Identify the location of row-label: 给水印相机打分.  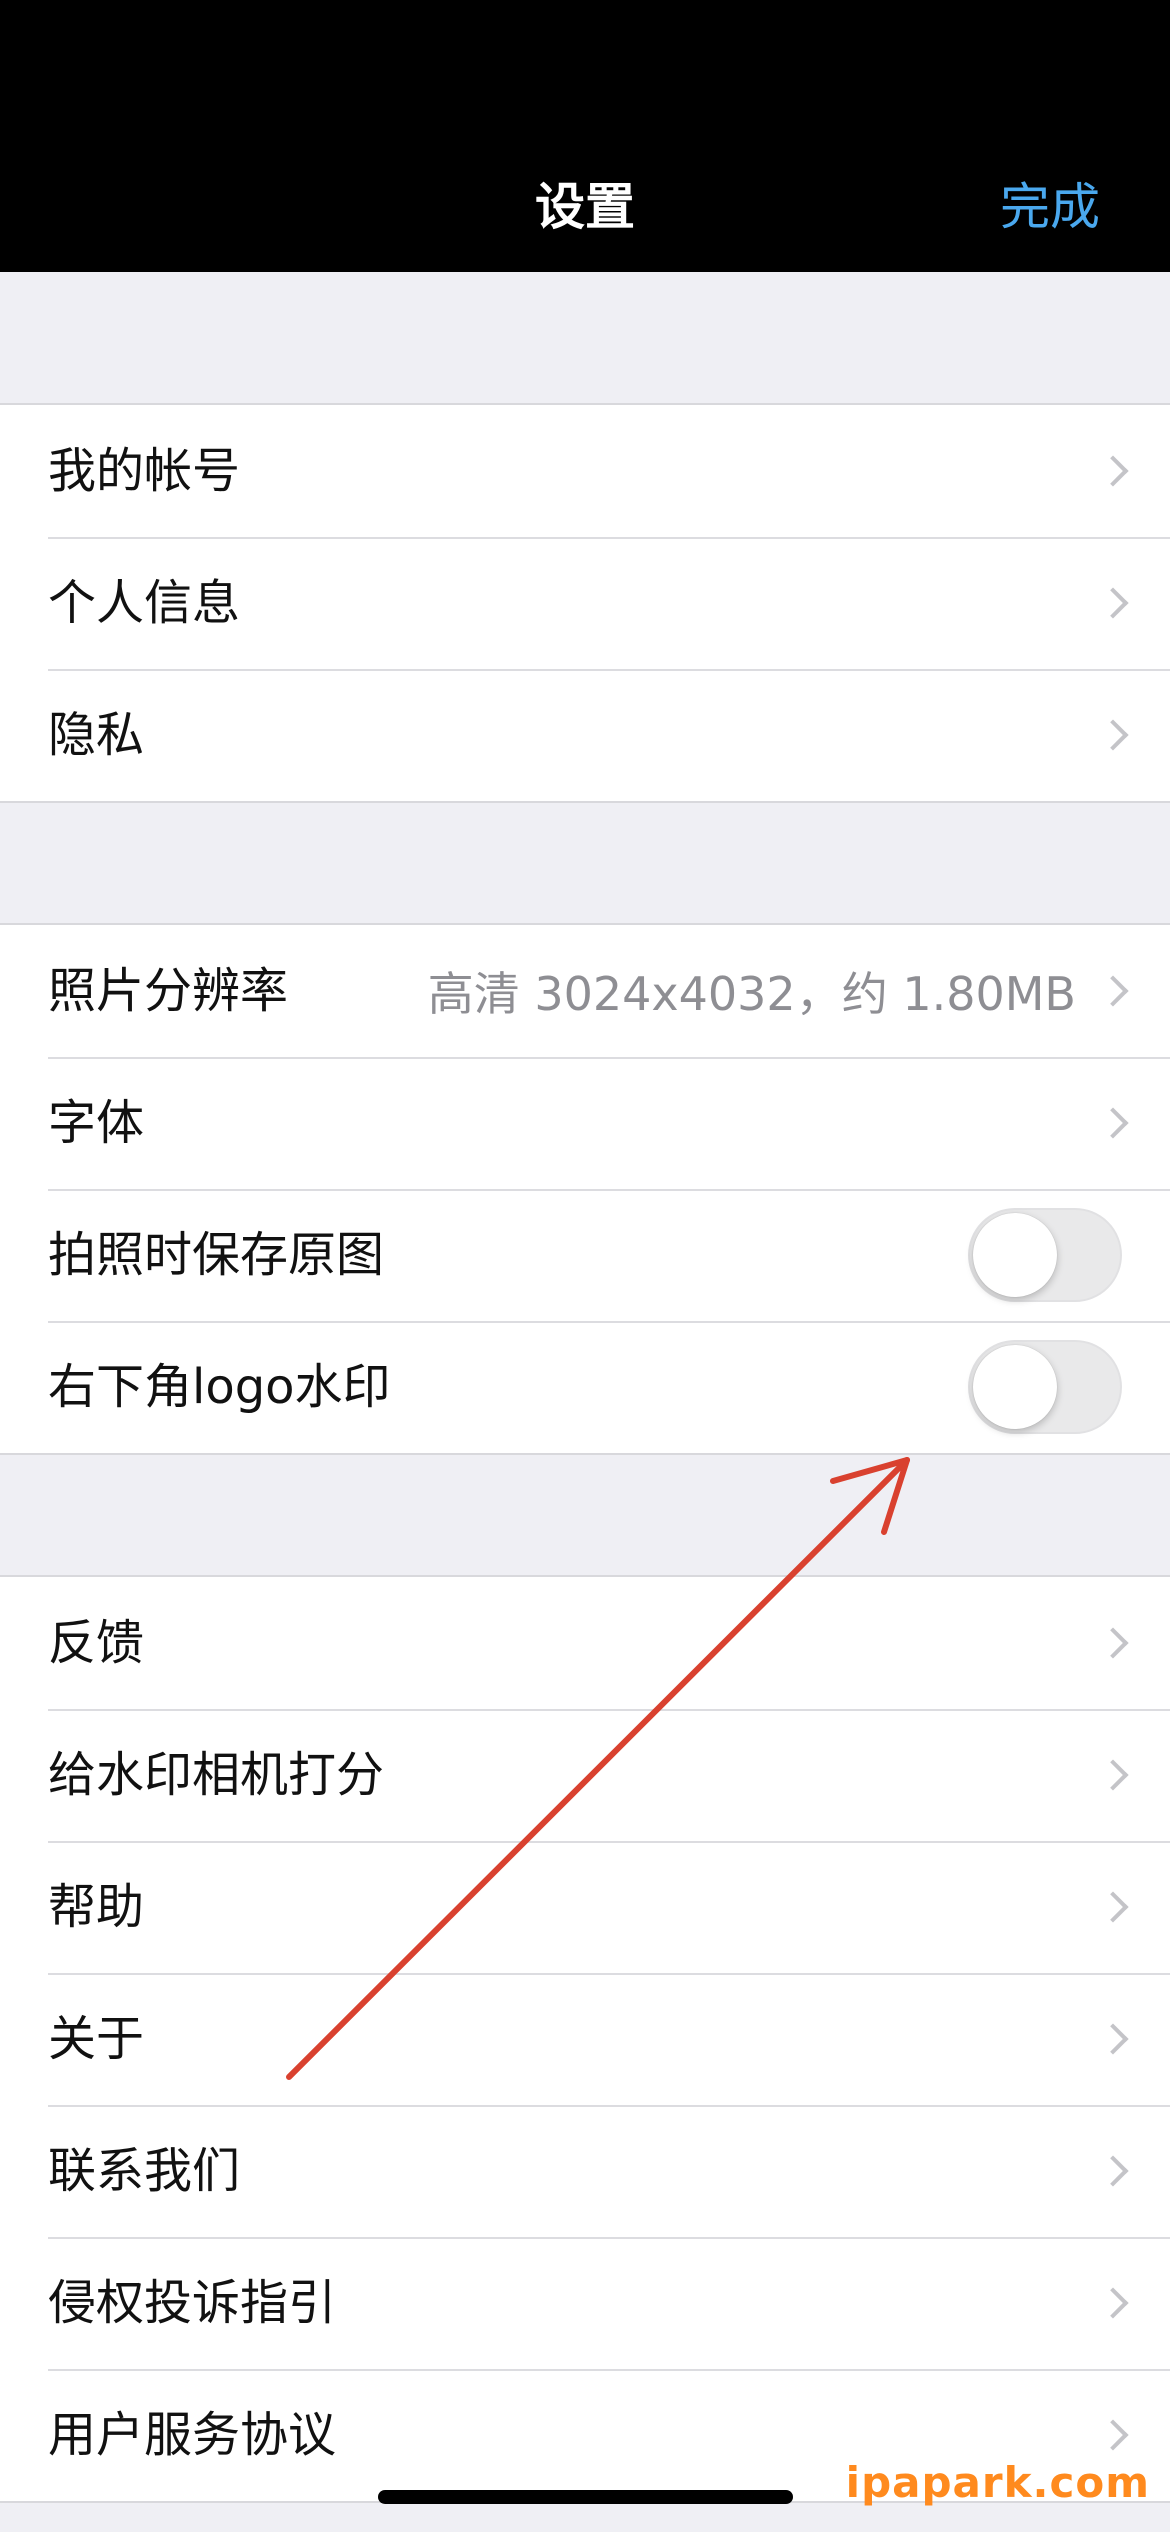
(216, 1775).